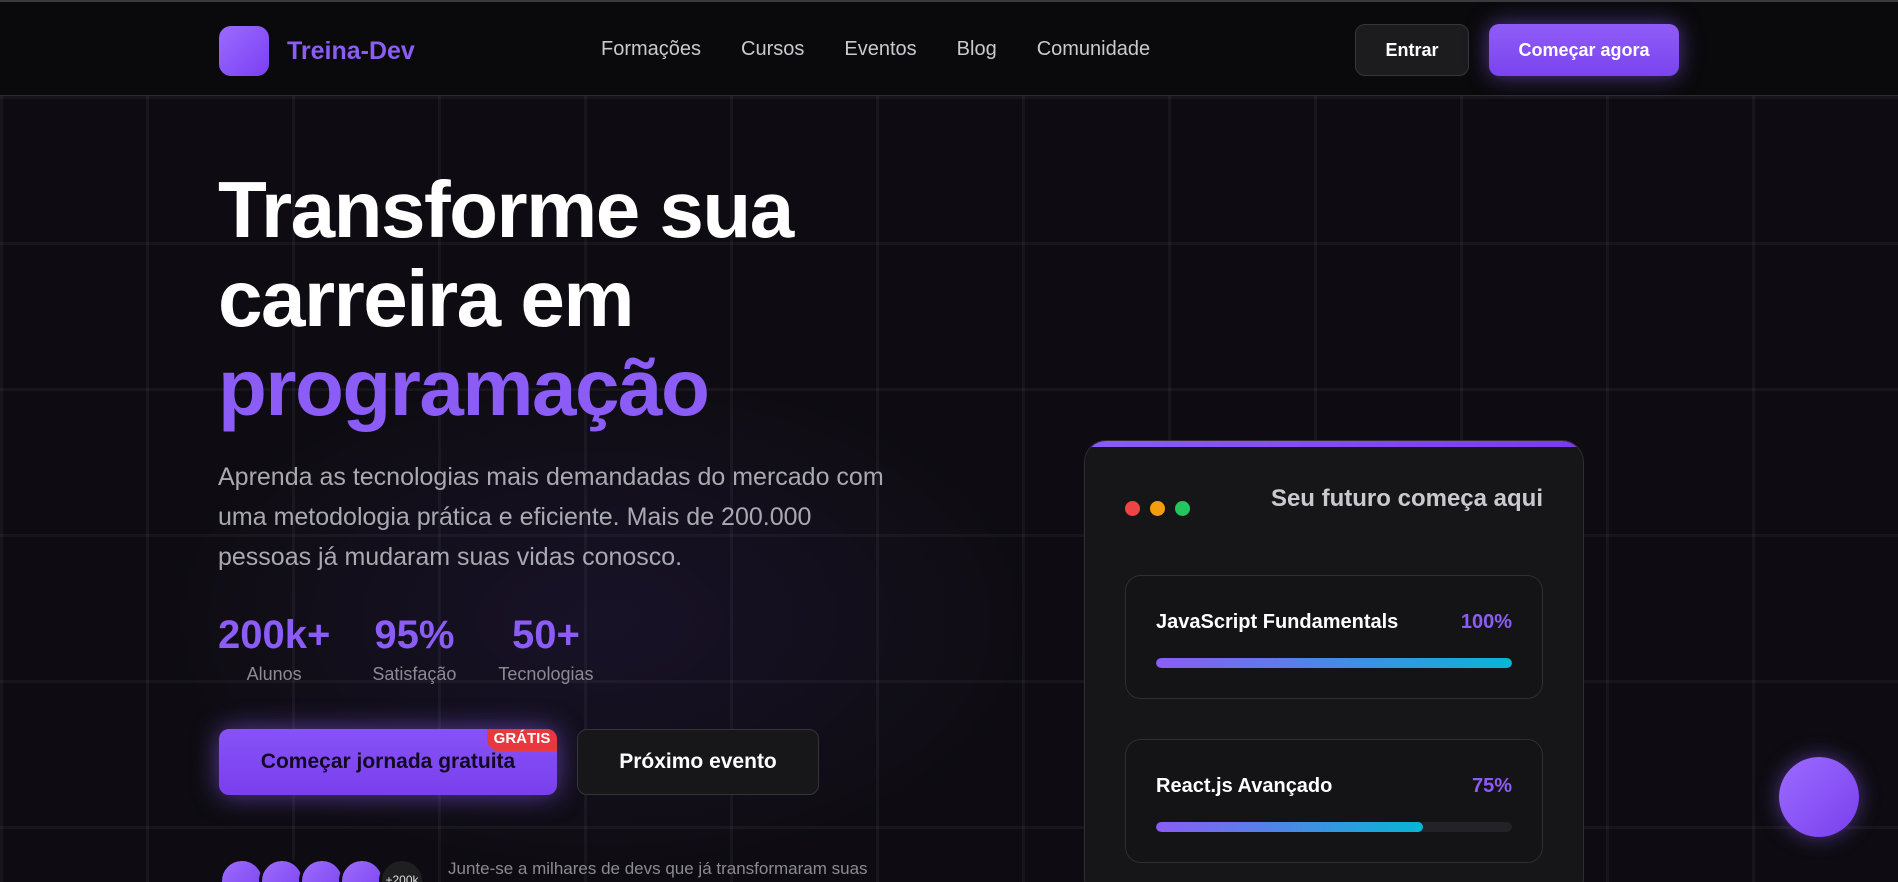 The height and width of the screenshot is (882, 1898). I want to click on course-progress-item: JavaScript Fundamentals 100%, so click(1334, 637).